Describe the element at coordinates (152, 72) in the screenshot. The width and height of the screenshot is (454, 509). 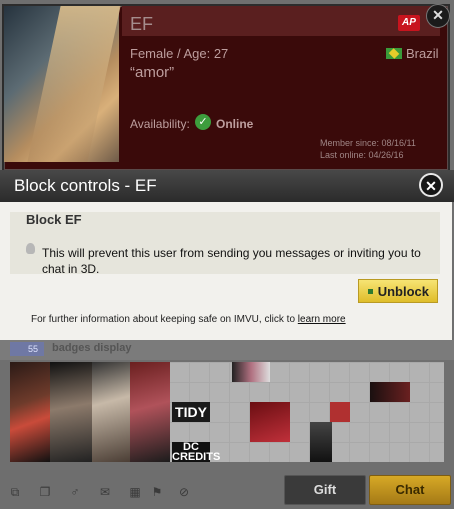
I see `profile-quote: “amor”` at that location.